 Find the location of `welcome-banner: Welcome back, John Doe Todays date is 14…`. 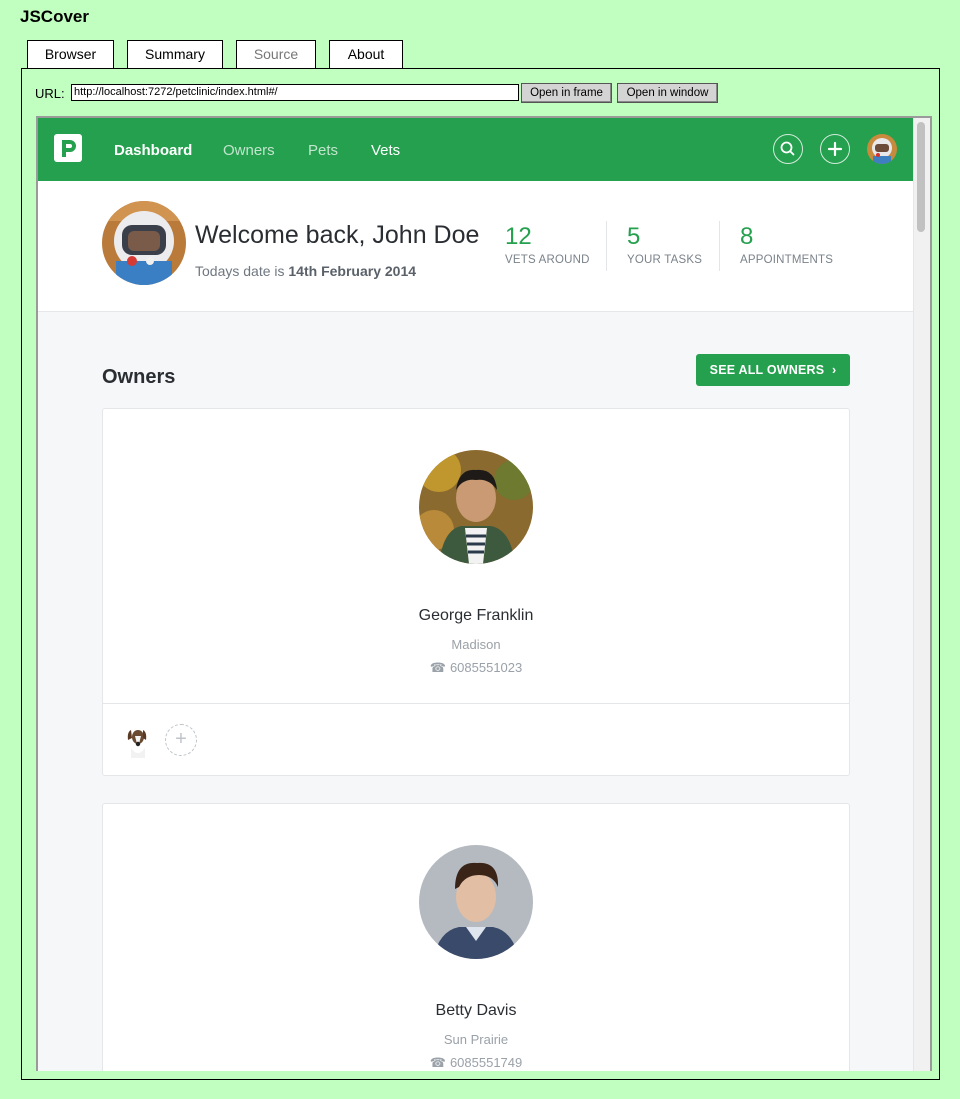

welcome-banner: Welcome back, John Doe Todays date is 14… is located at coordinates (475, 246).